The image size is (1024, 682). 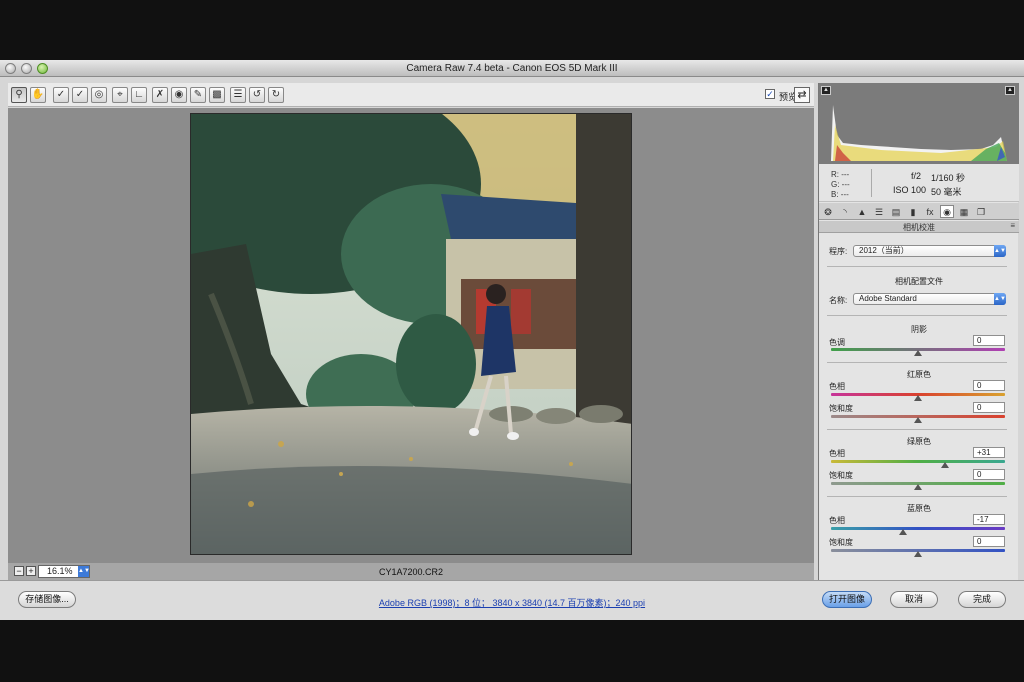 I want to click on graduated-filter-tool-icon: ▩, so click(x=217, y=95).